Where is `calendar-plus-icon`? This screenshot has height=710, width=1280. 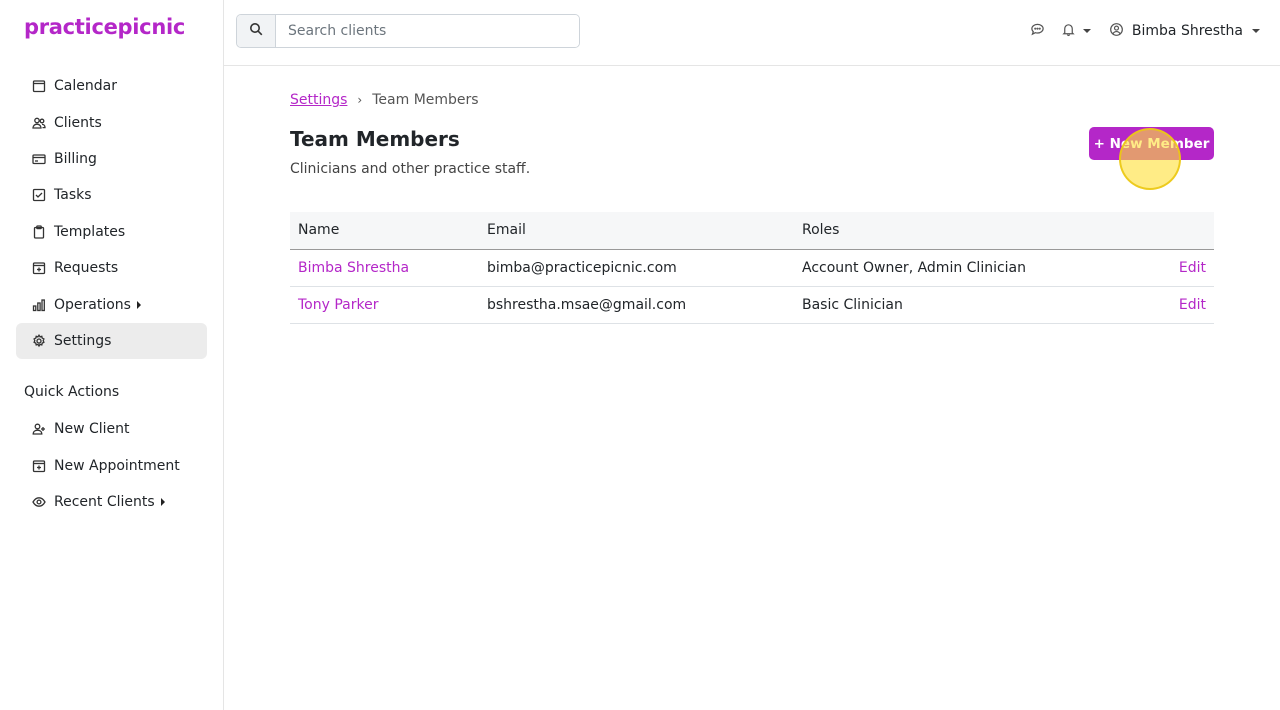
calendar-plus-icon is located at coordinates (39, 466).